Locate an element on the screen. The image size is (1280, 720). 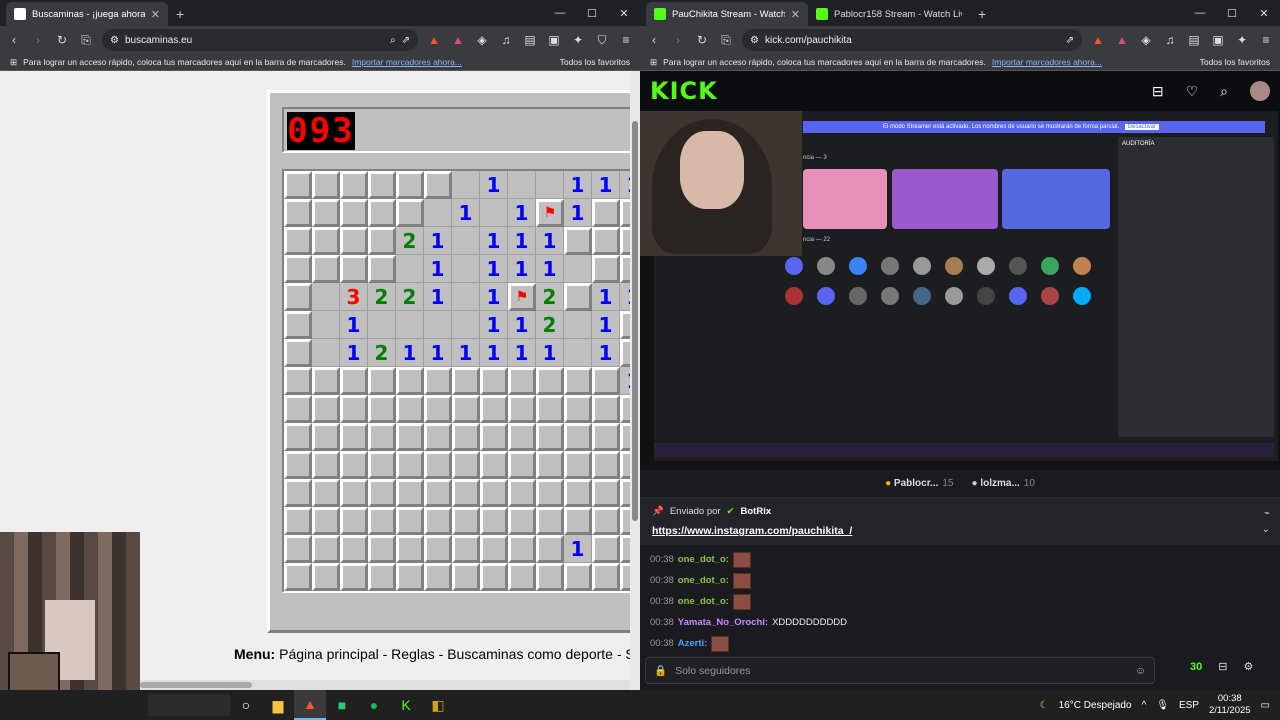
close-window-icon: ✕ is located at coordinates (1264, 13).